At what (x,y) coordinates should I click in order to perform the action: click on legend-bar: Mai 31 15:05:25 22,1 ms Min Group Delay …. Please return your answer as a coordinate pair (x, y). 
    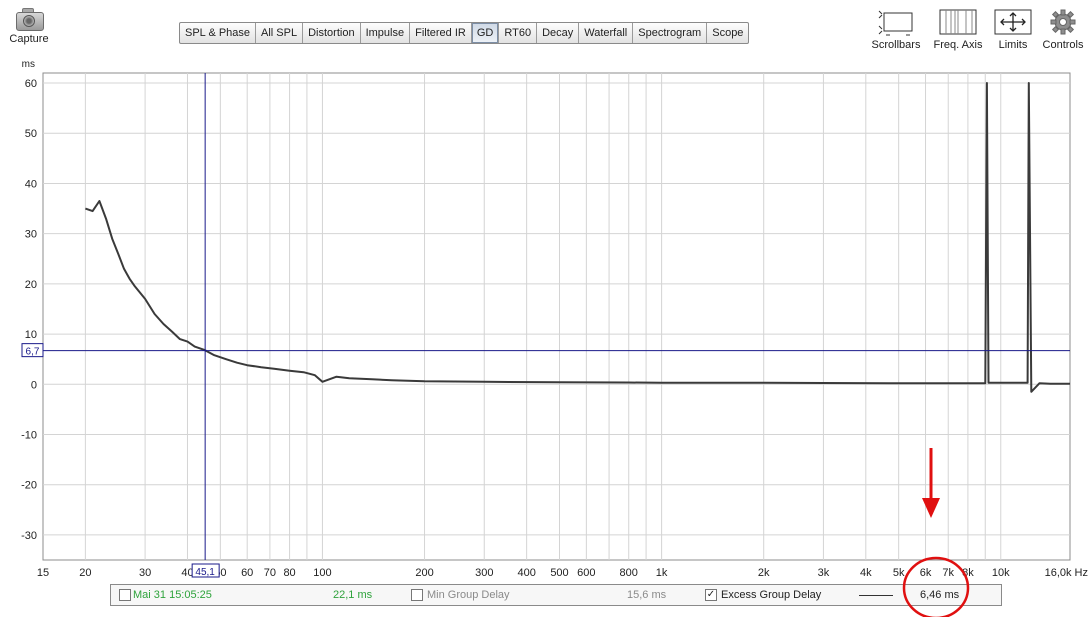
    Looking at the image, I should click on (556, 595).